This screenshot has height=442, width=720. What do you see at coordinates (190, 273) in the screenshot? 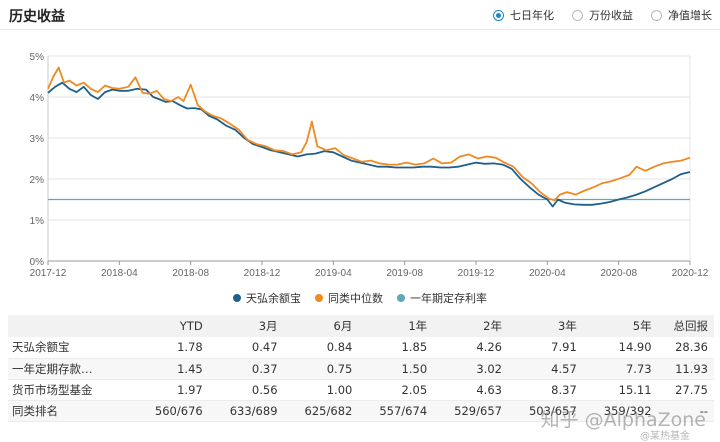
I see `x-tick-label: 2018-08` at bounding box center [190, 273].